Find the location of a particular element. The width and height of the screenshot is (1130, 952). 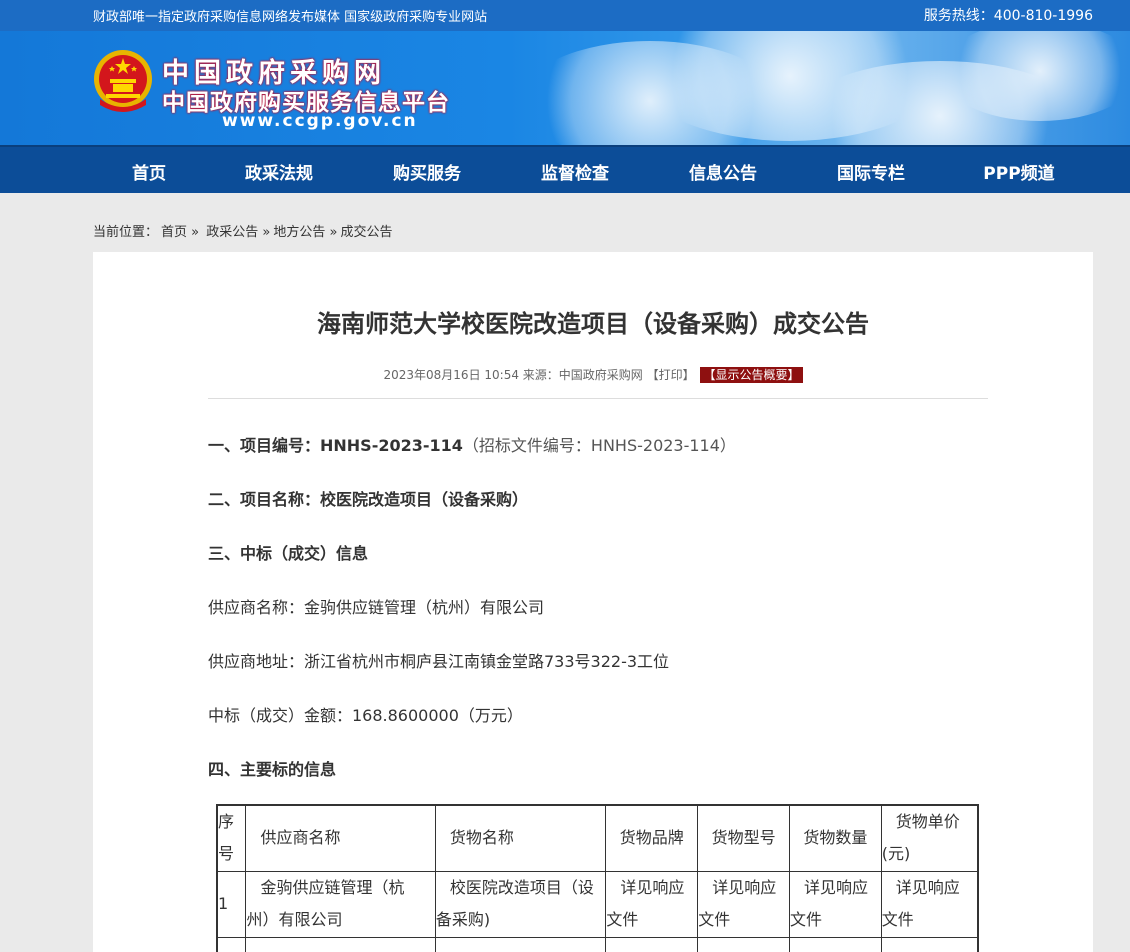

site-header: 中国政府采购网 中国政府购买服务信息平台 www.ccgp.gov.cn is located at coordinates (565, 88).